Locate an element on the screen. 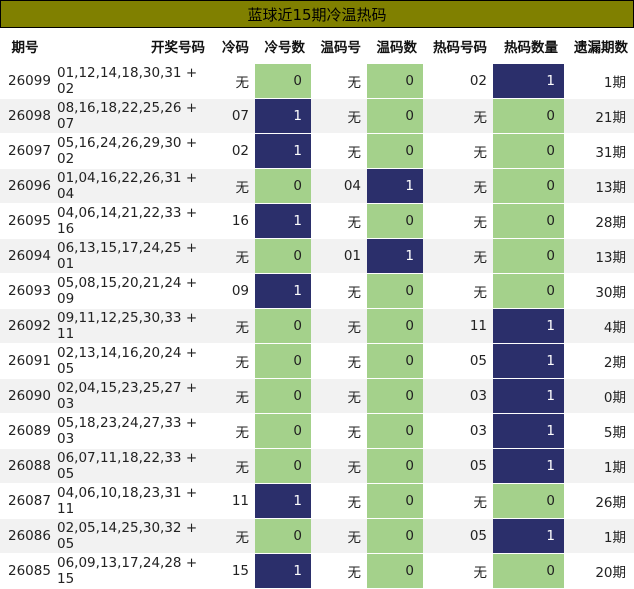 This screenshot has height=589, width=634. cell-warm-code: 01 is located at coordinates (339, 256).